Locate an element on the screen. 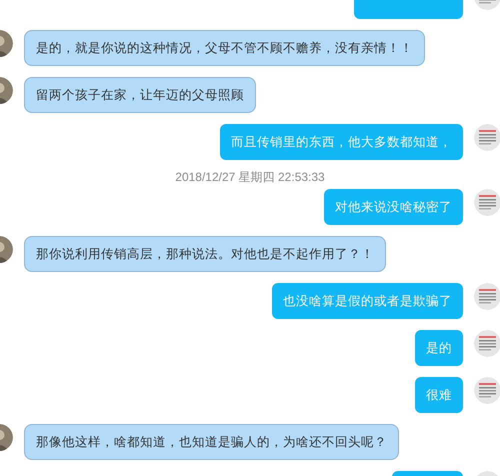 The image size is (500, 476). timestamp: 2018/12/27 星期四 22:53:33 is located at coordinates (250, 177).